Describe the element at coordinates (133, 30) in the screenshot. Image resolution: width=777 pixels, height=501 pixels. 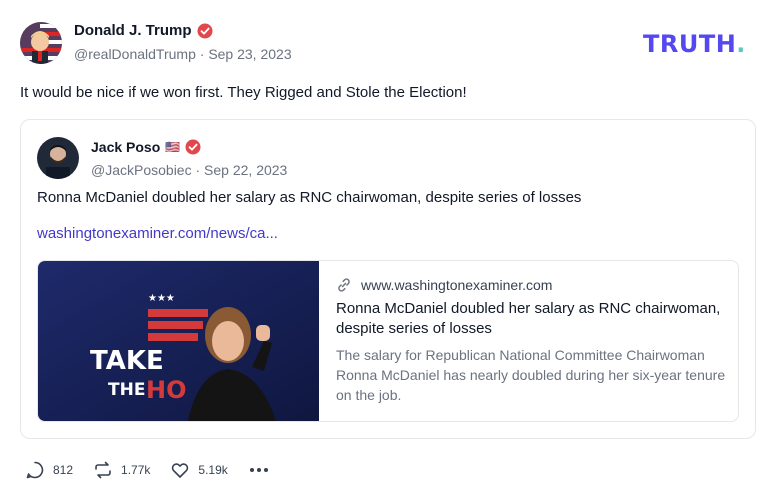
I see `author-name: Donald J. Trump` at that location.